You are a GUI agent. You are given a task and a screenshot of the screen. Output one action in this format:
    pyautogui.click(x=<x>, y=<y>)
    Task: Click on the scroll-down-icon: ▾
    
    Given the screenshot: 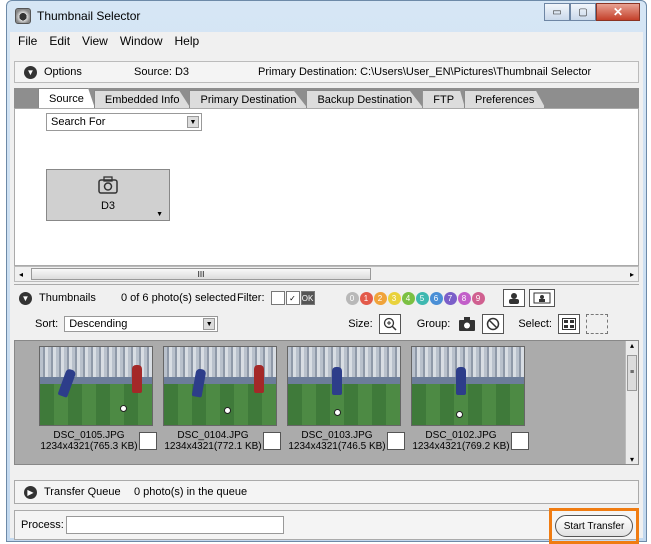 What is the action you would take?
    pyautogui.click(x=632, y=459)
    